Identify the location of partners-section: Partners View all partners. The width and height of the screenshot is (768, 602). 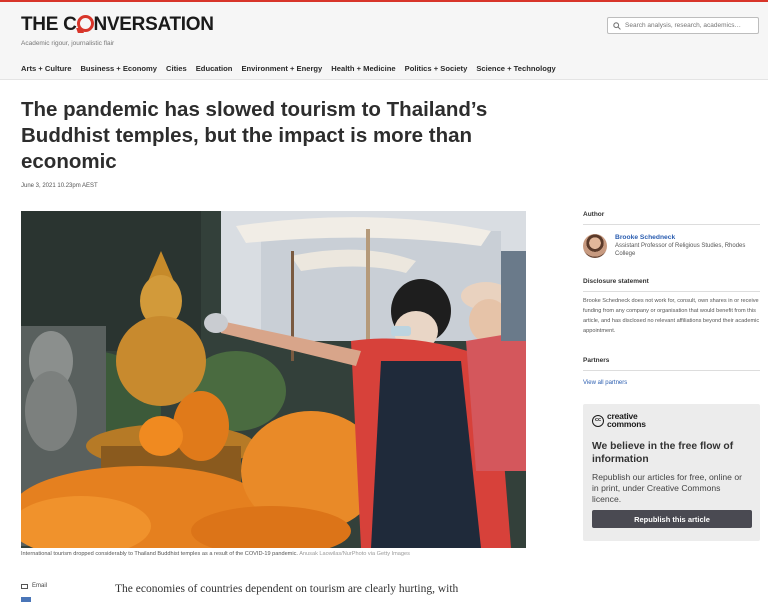
(671, 371).